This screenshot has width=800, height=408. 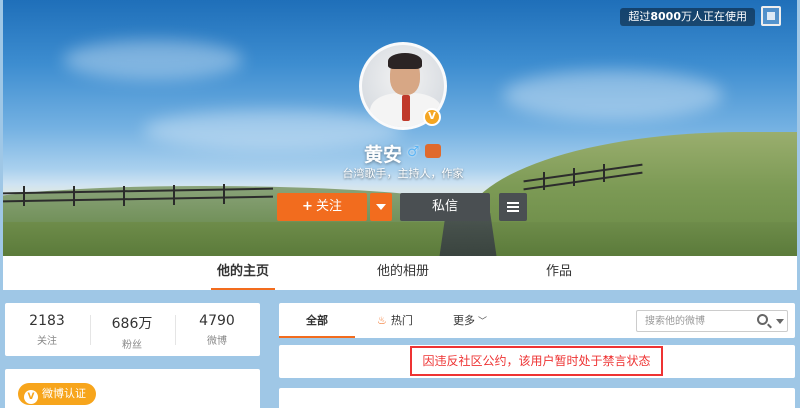 What do you see at coordinates (395, 320) in the screenshot?
I see `filter-hot: ♨ 热门` at bounding box center [395, 320].